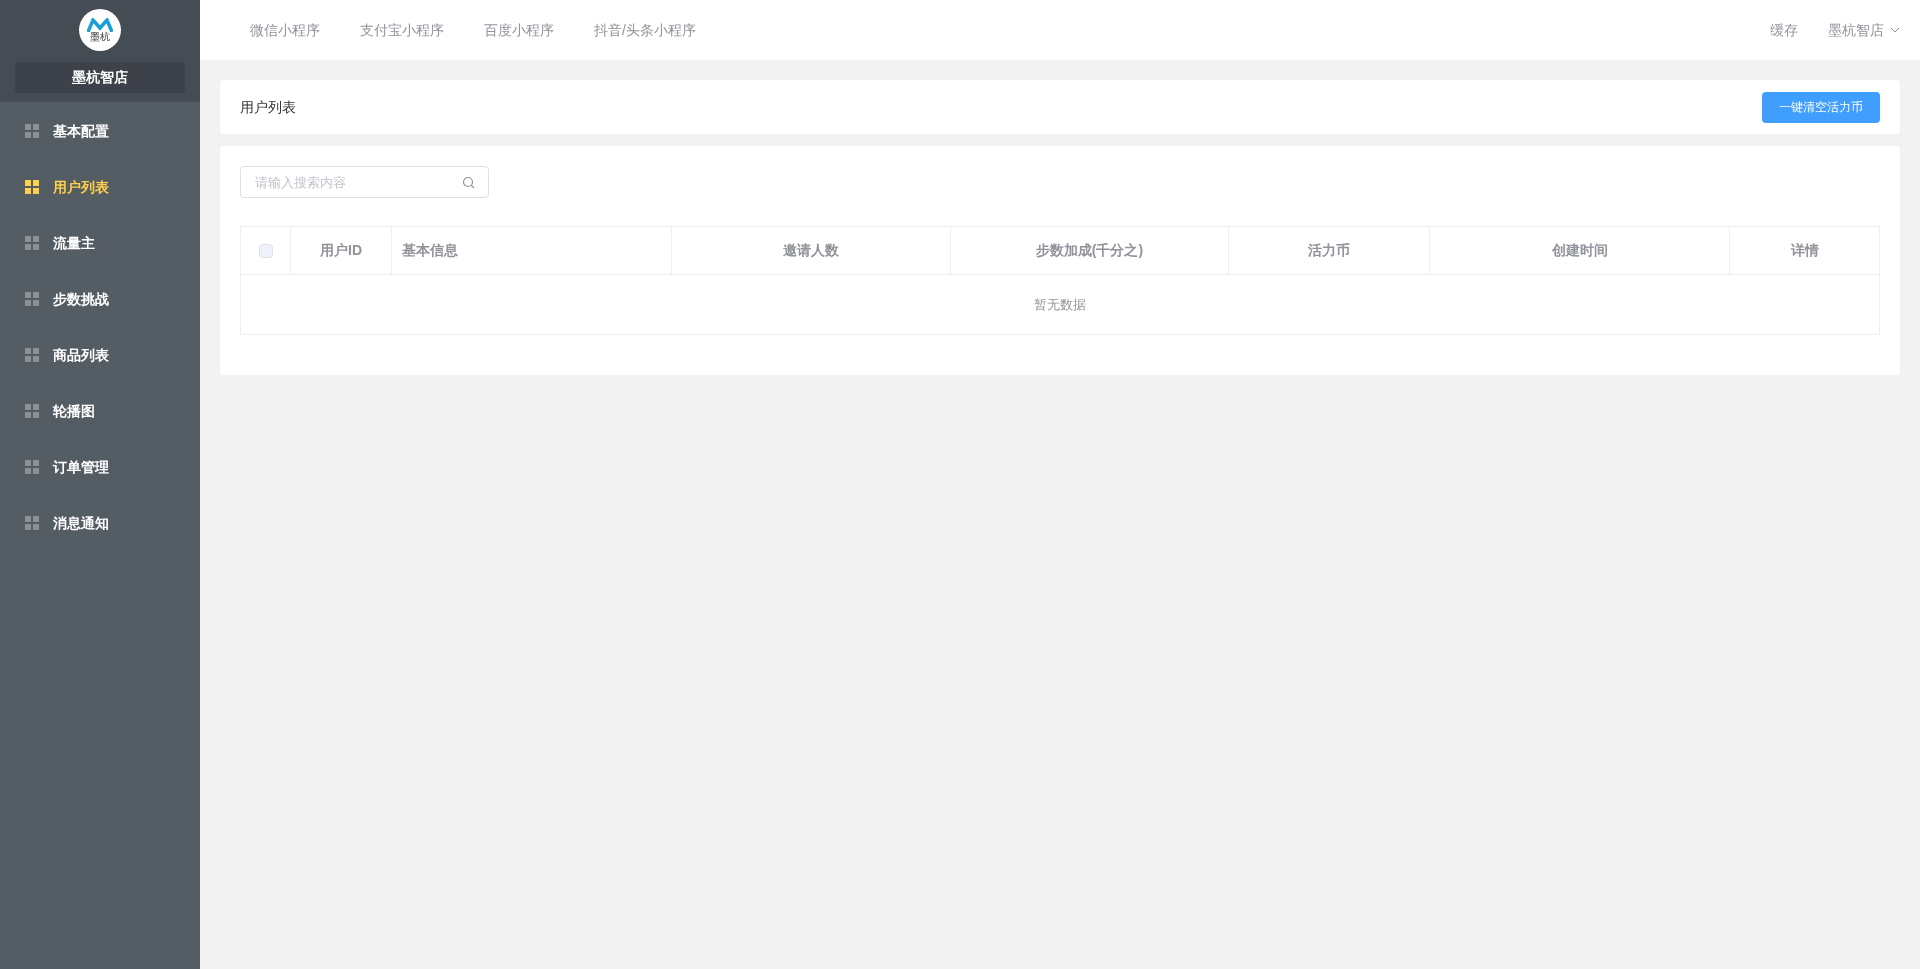 The image size is (1920, 969). What do you see at coordinates (1329, 250) in the screenshot?
I see `column-header: 活力币` at bounding box center [1329, 250].